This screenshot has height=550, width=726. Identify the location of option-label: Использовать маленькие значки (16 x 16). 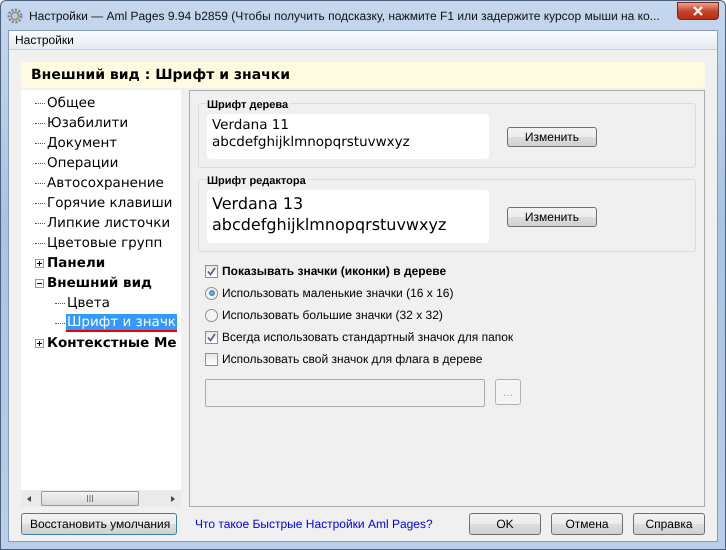
(338, 293).